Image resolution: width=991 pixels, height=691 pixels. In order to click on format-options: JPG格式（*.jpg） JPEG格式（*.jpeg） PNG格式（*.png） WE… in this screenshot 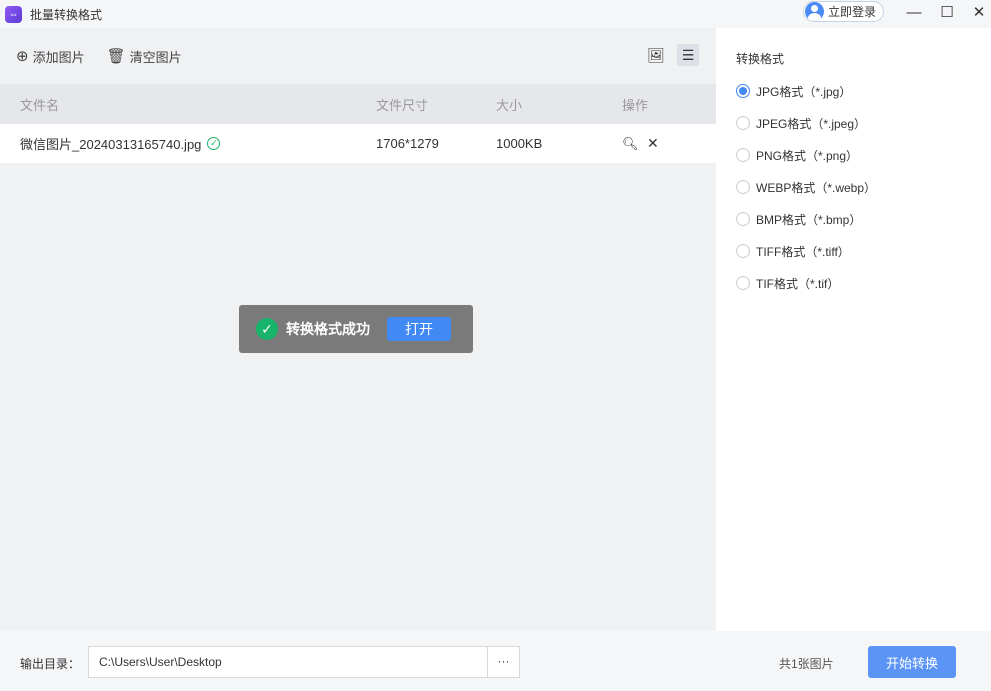, I will do `click(853, 187)`.